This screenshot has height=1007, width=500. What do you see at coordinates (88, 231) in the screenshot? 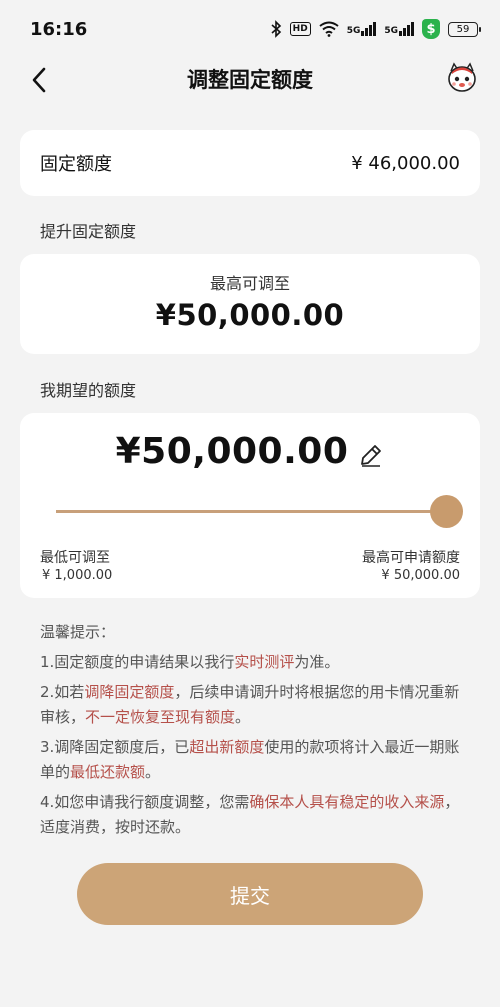
I see `raise-section-label: 提升固定额度` at bounding box center [88, 231].